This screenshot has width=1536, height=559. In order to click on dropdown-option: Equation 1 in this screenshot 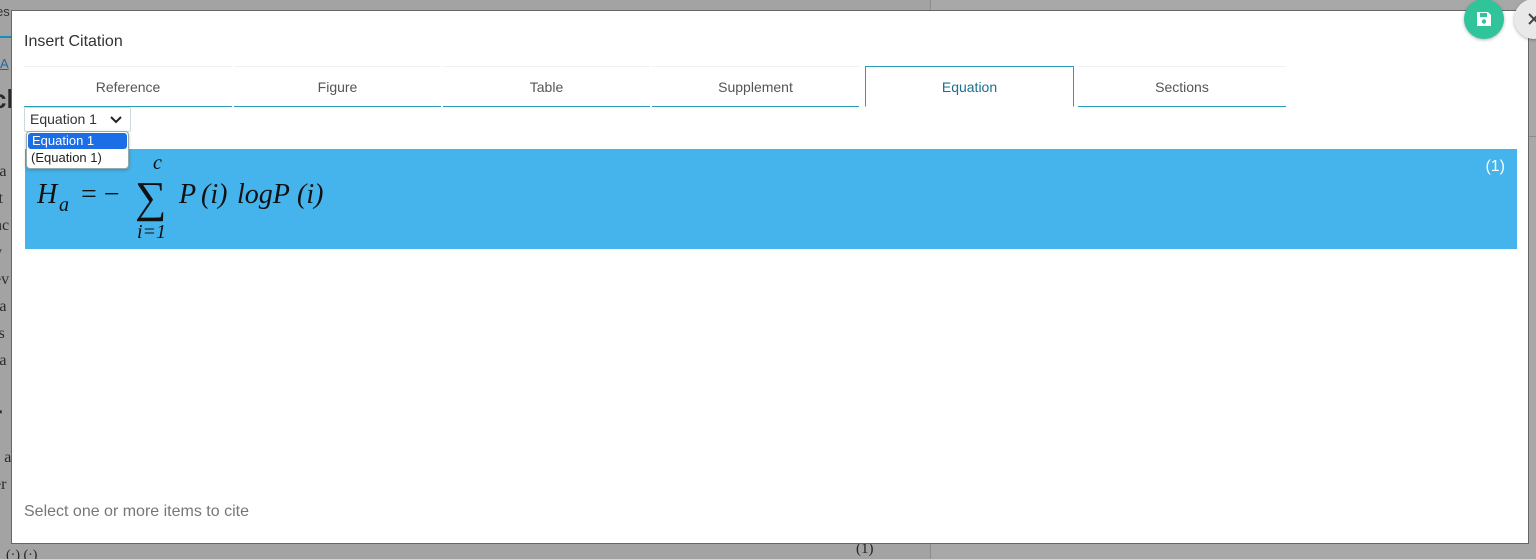, I will do `click(77, 141)`.